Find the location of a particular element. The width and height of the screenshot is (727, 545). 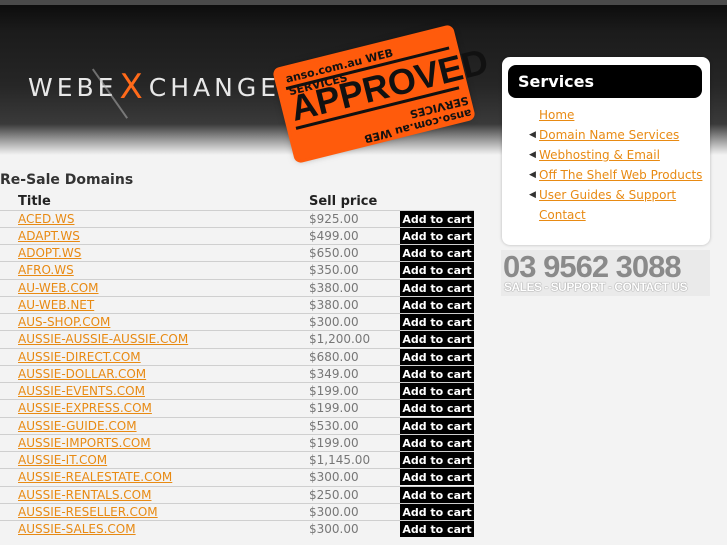

domain-link: AUSSIE-GUIDE.COM is located at coordinates (77, 426).